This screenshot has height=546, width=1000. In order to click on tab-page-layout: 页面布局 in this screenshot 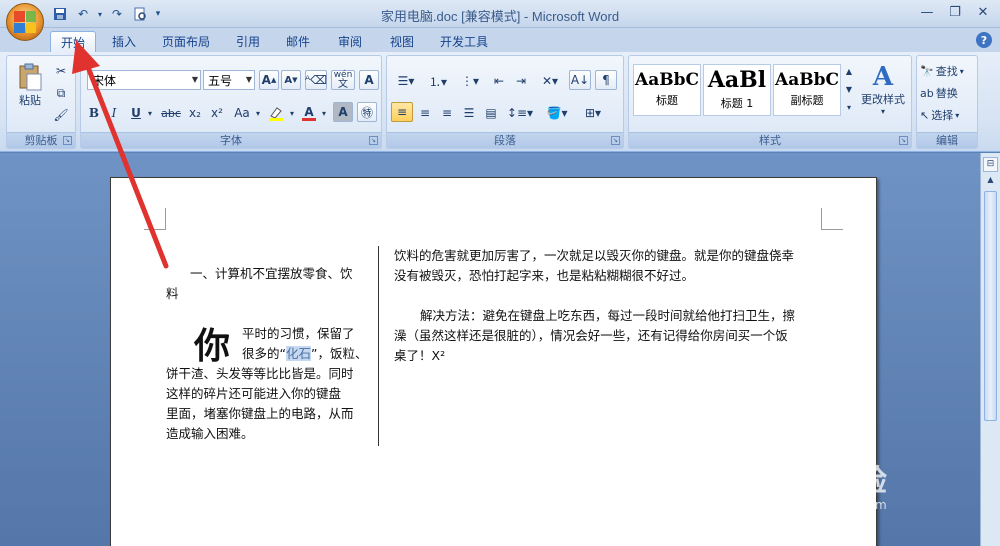, I will do `click(186, 41)`.